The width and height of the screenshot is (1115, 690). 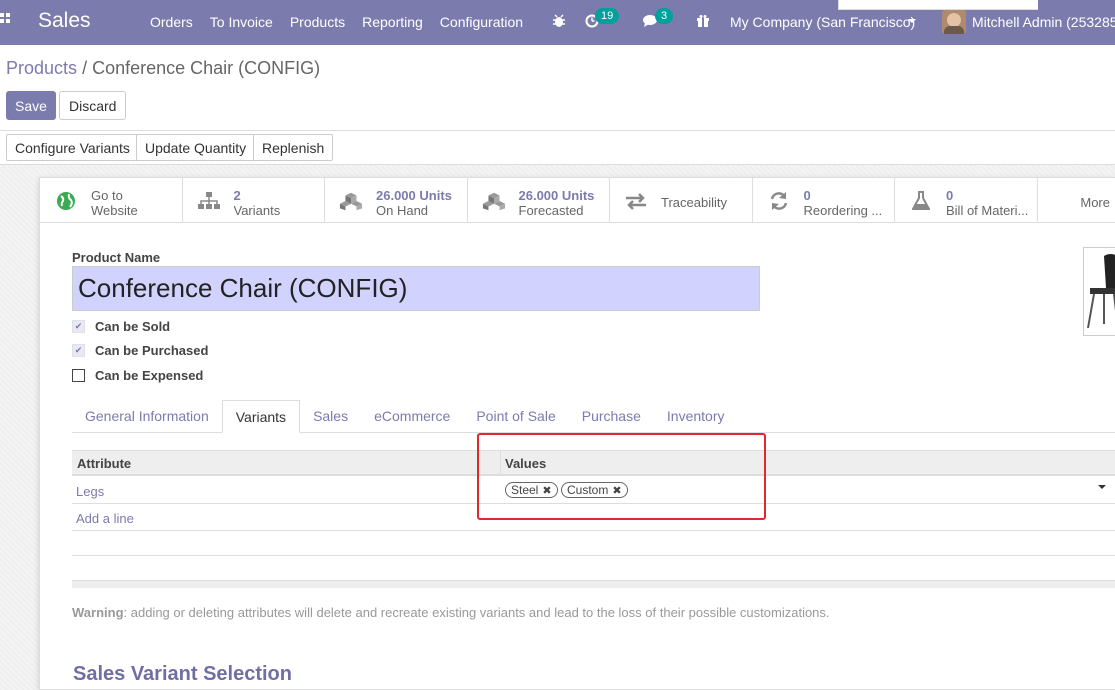 What do you see at coordinates (392, 22) in the screenshot?
I see `menu-reporting: Reporting` at bounding box center [392, 22].